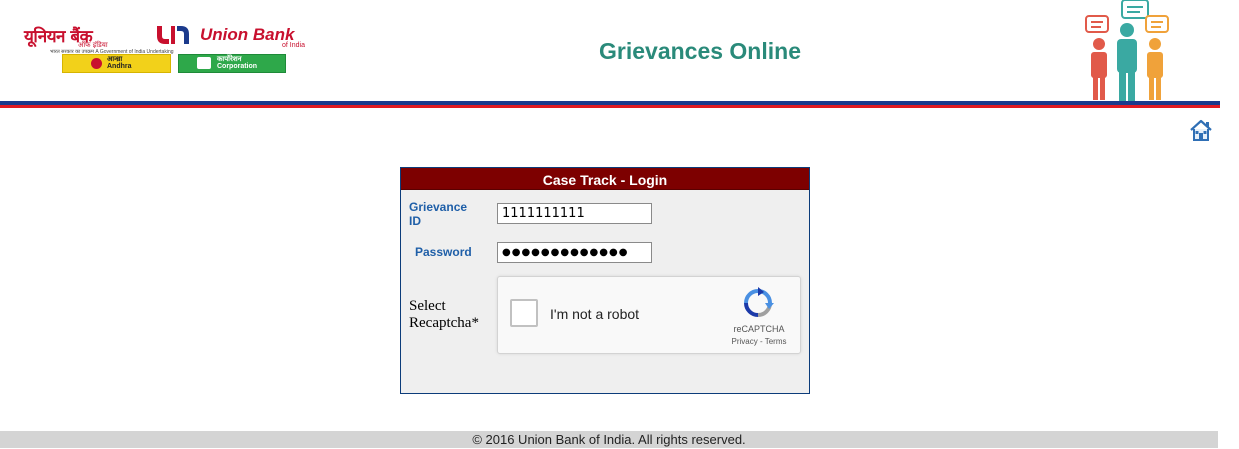  I want to click on recaptcha-checkbox-label: I'm not a robot, so click(595, 314).